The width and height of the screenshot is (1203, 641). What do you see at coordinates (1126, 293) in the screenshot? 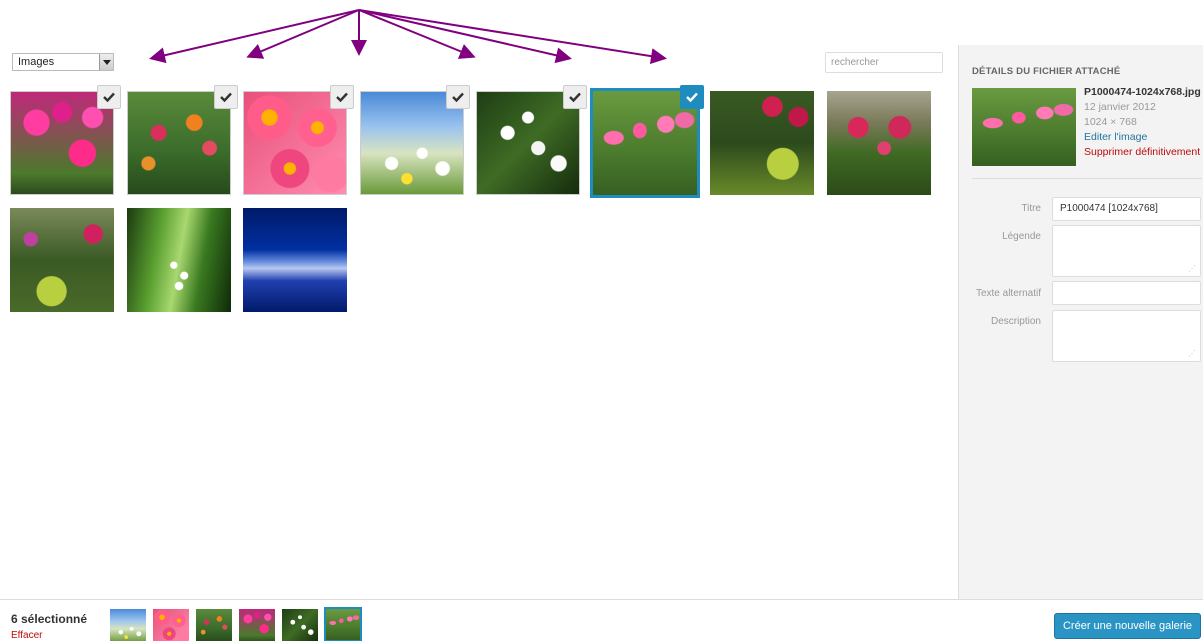
I see `alt-text-field` at bounding box center [1126, 293].